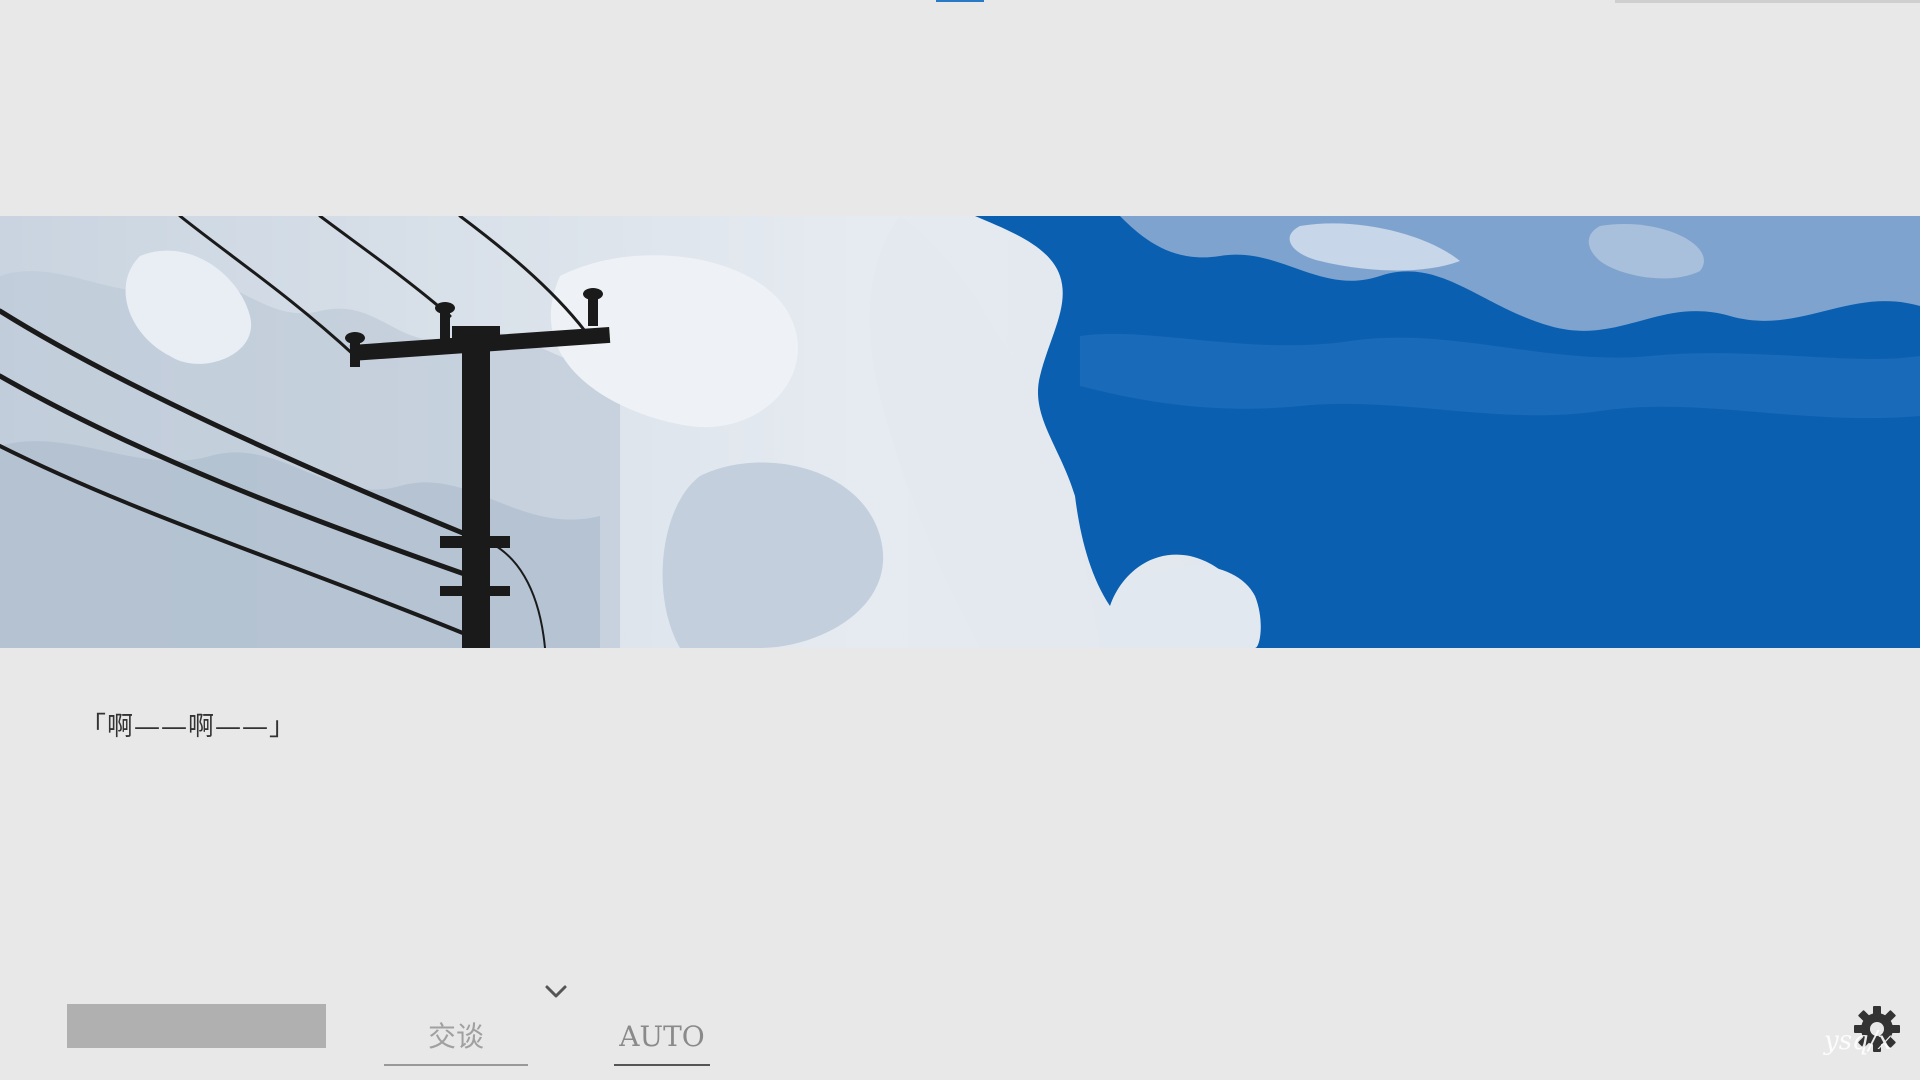  Describe the element at coordinates (1858, 1041) in the screenshot. I see `watermark: ysq/x` at that location.